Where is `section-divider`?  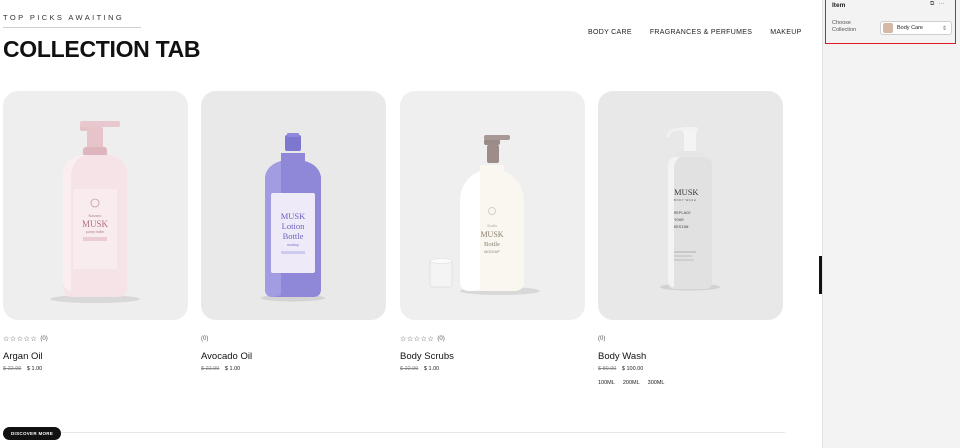
section-divider is located at coordinates (422, 432).